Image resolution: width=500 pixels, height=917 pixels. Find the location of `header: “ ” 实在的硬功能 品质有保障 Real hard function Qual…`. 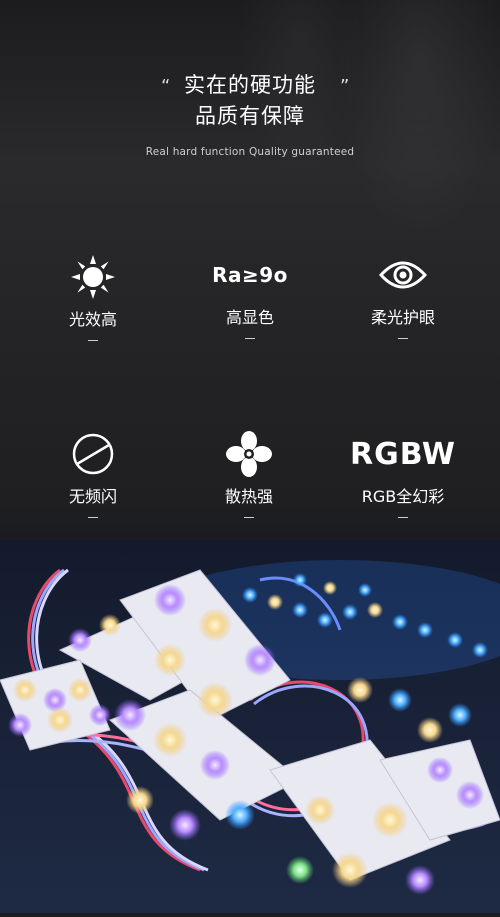

header: “ ” 实在的硬功能 品质有保障 Real hard function Qual… is located at coordinates (250, 114).